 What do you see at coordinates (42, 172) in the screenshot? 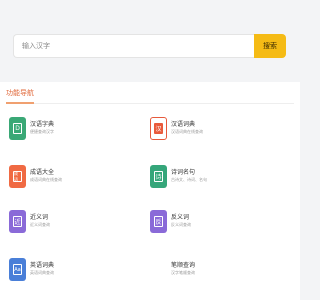
I see `nav-item-title: 成语大全` at bounding box center [42, 172].